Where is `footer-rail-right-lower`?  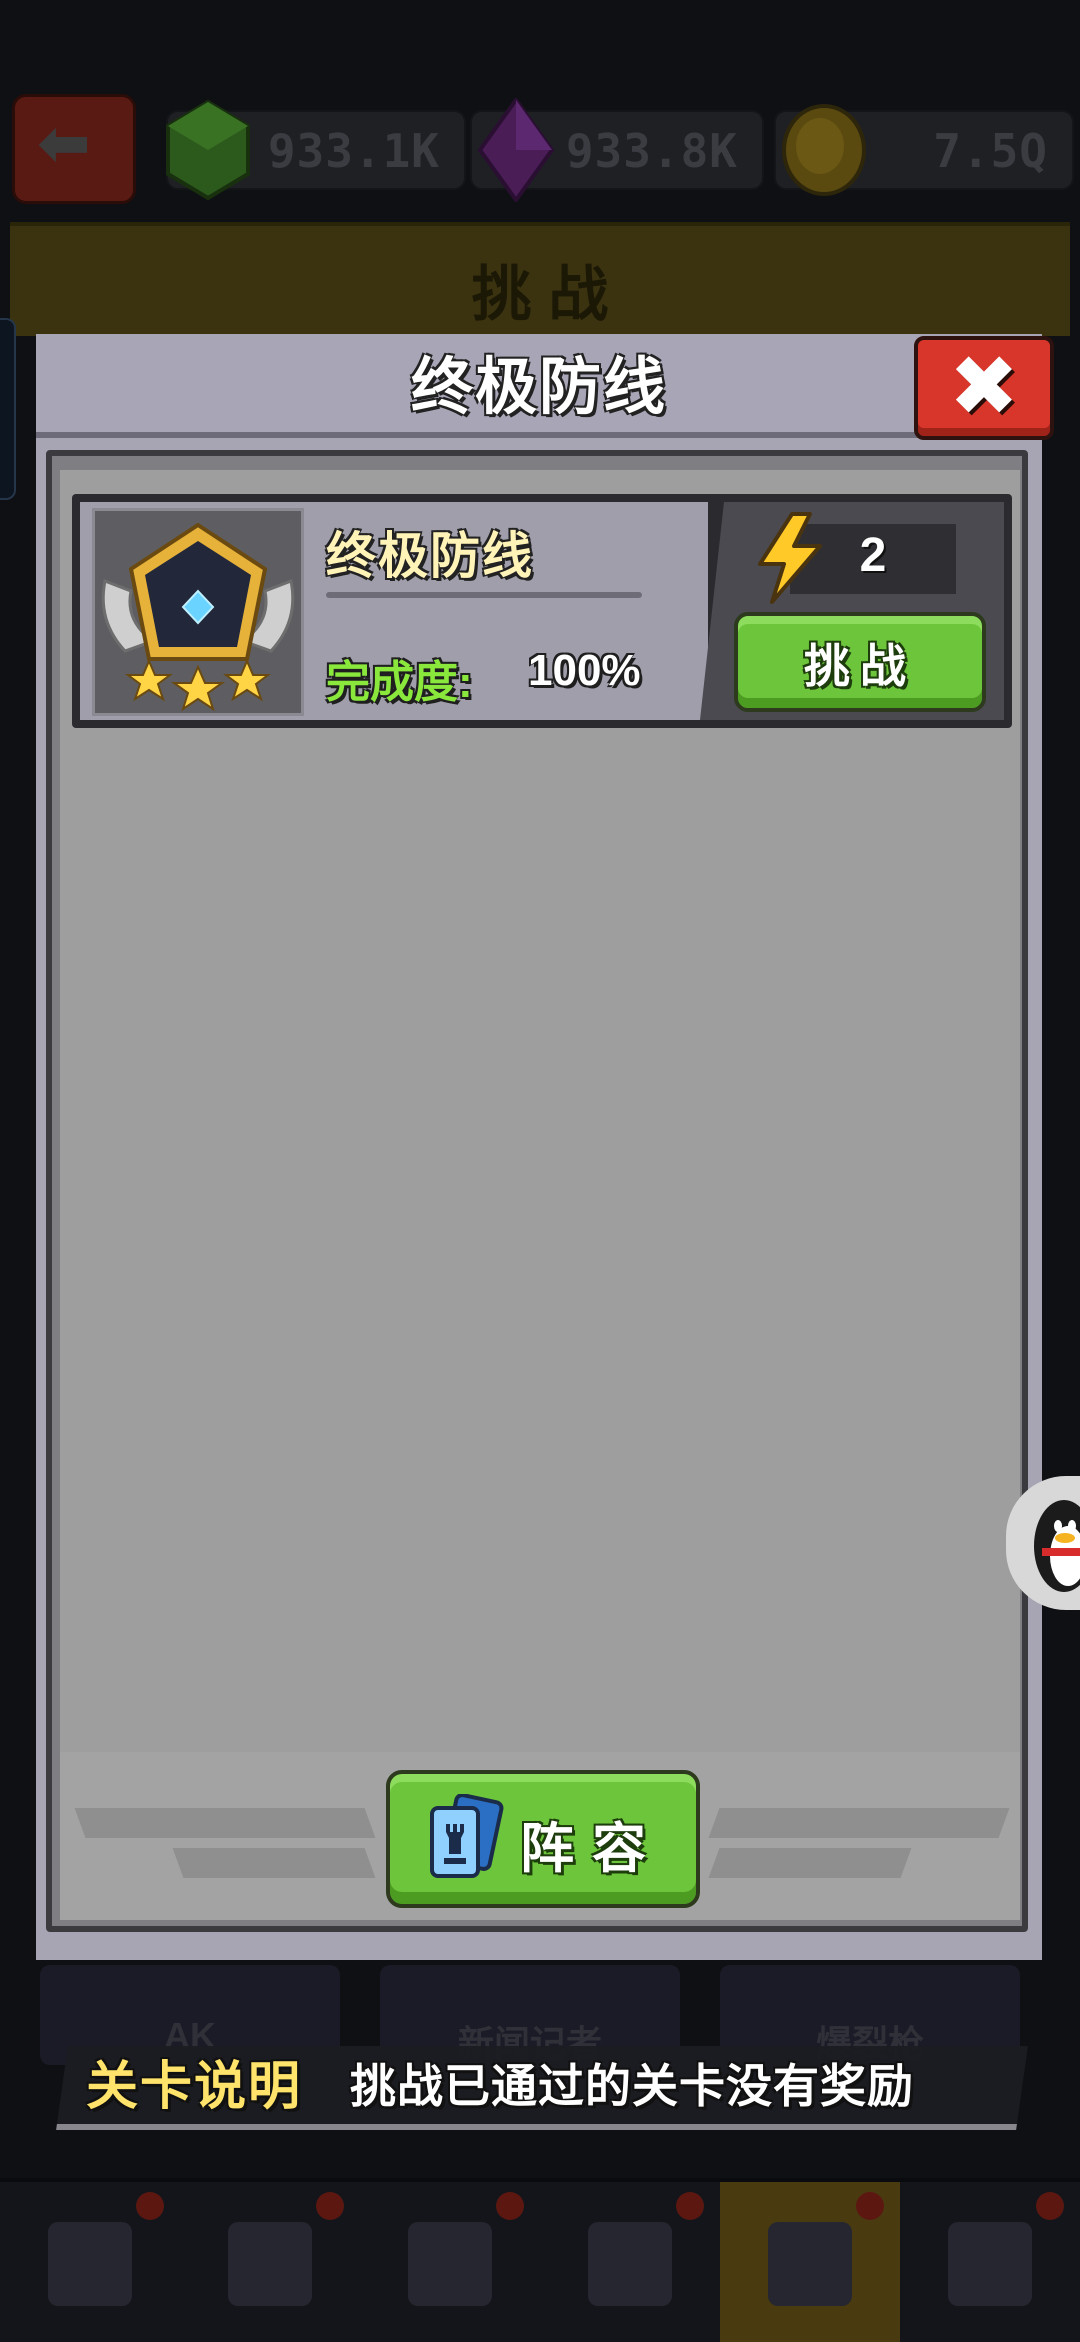
footer-rail-right-lower is located at coordinates (810, 1863).